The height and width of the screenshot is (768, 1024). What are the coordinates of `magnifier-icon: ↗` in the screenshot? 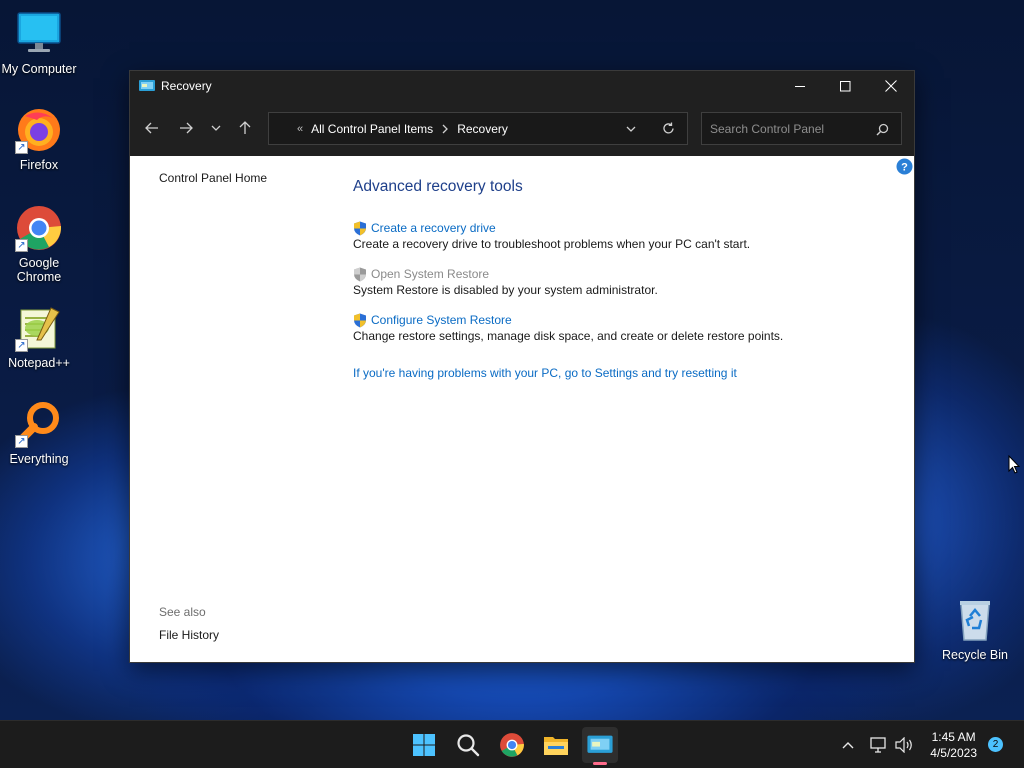 It's located at (39, 424).